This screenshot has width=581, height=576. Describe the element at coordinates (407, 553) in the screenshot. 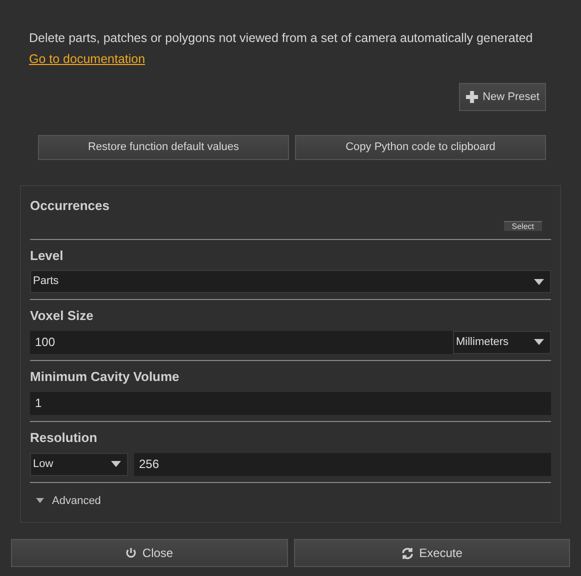

I see `refresh-icon` at that location.